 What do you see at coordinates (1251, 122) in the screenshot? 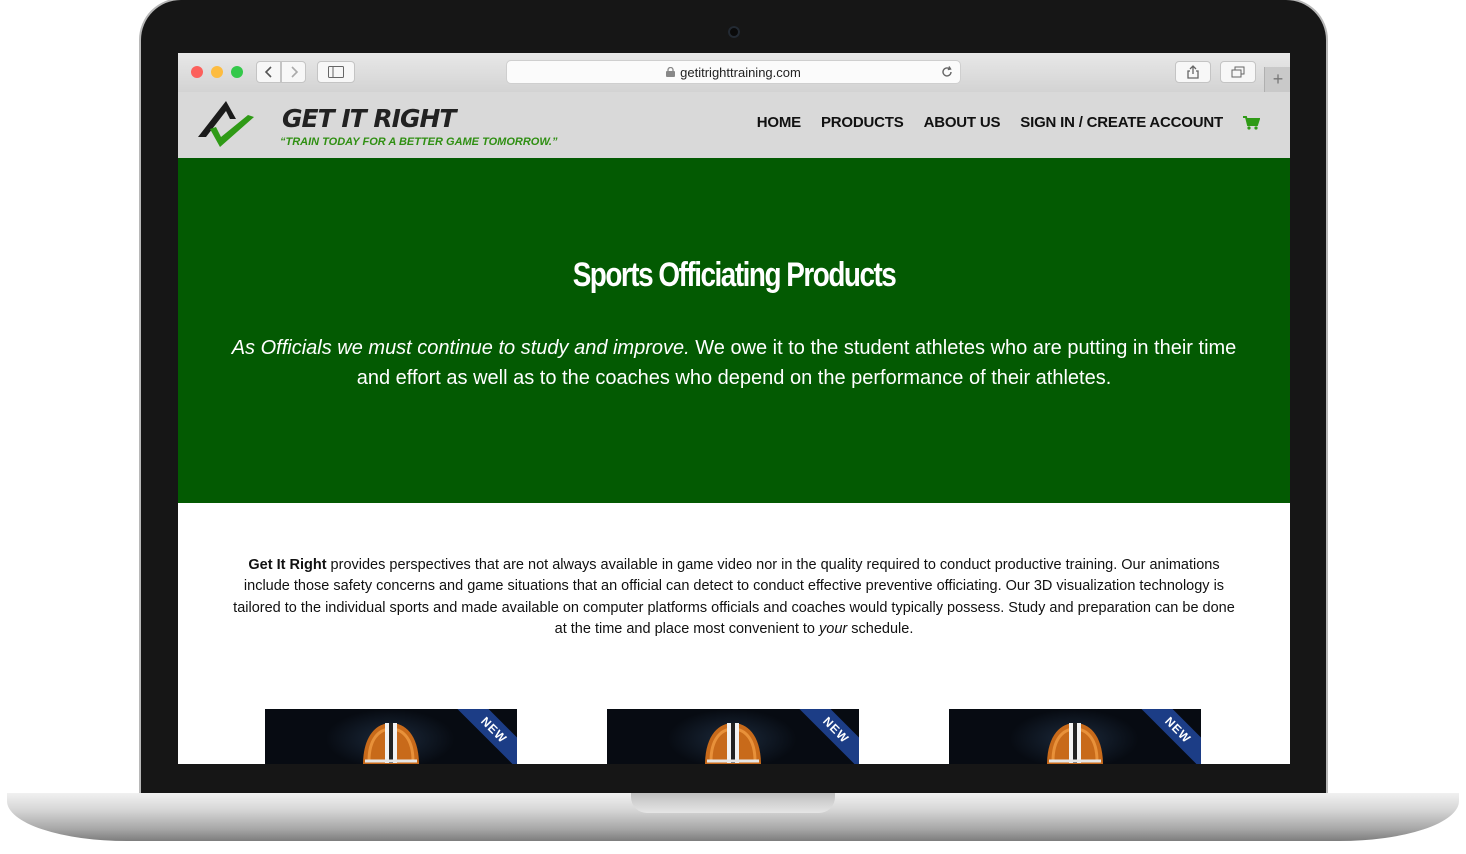
I see `cart-icon` at bounding box center [1251, 122].